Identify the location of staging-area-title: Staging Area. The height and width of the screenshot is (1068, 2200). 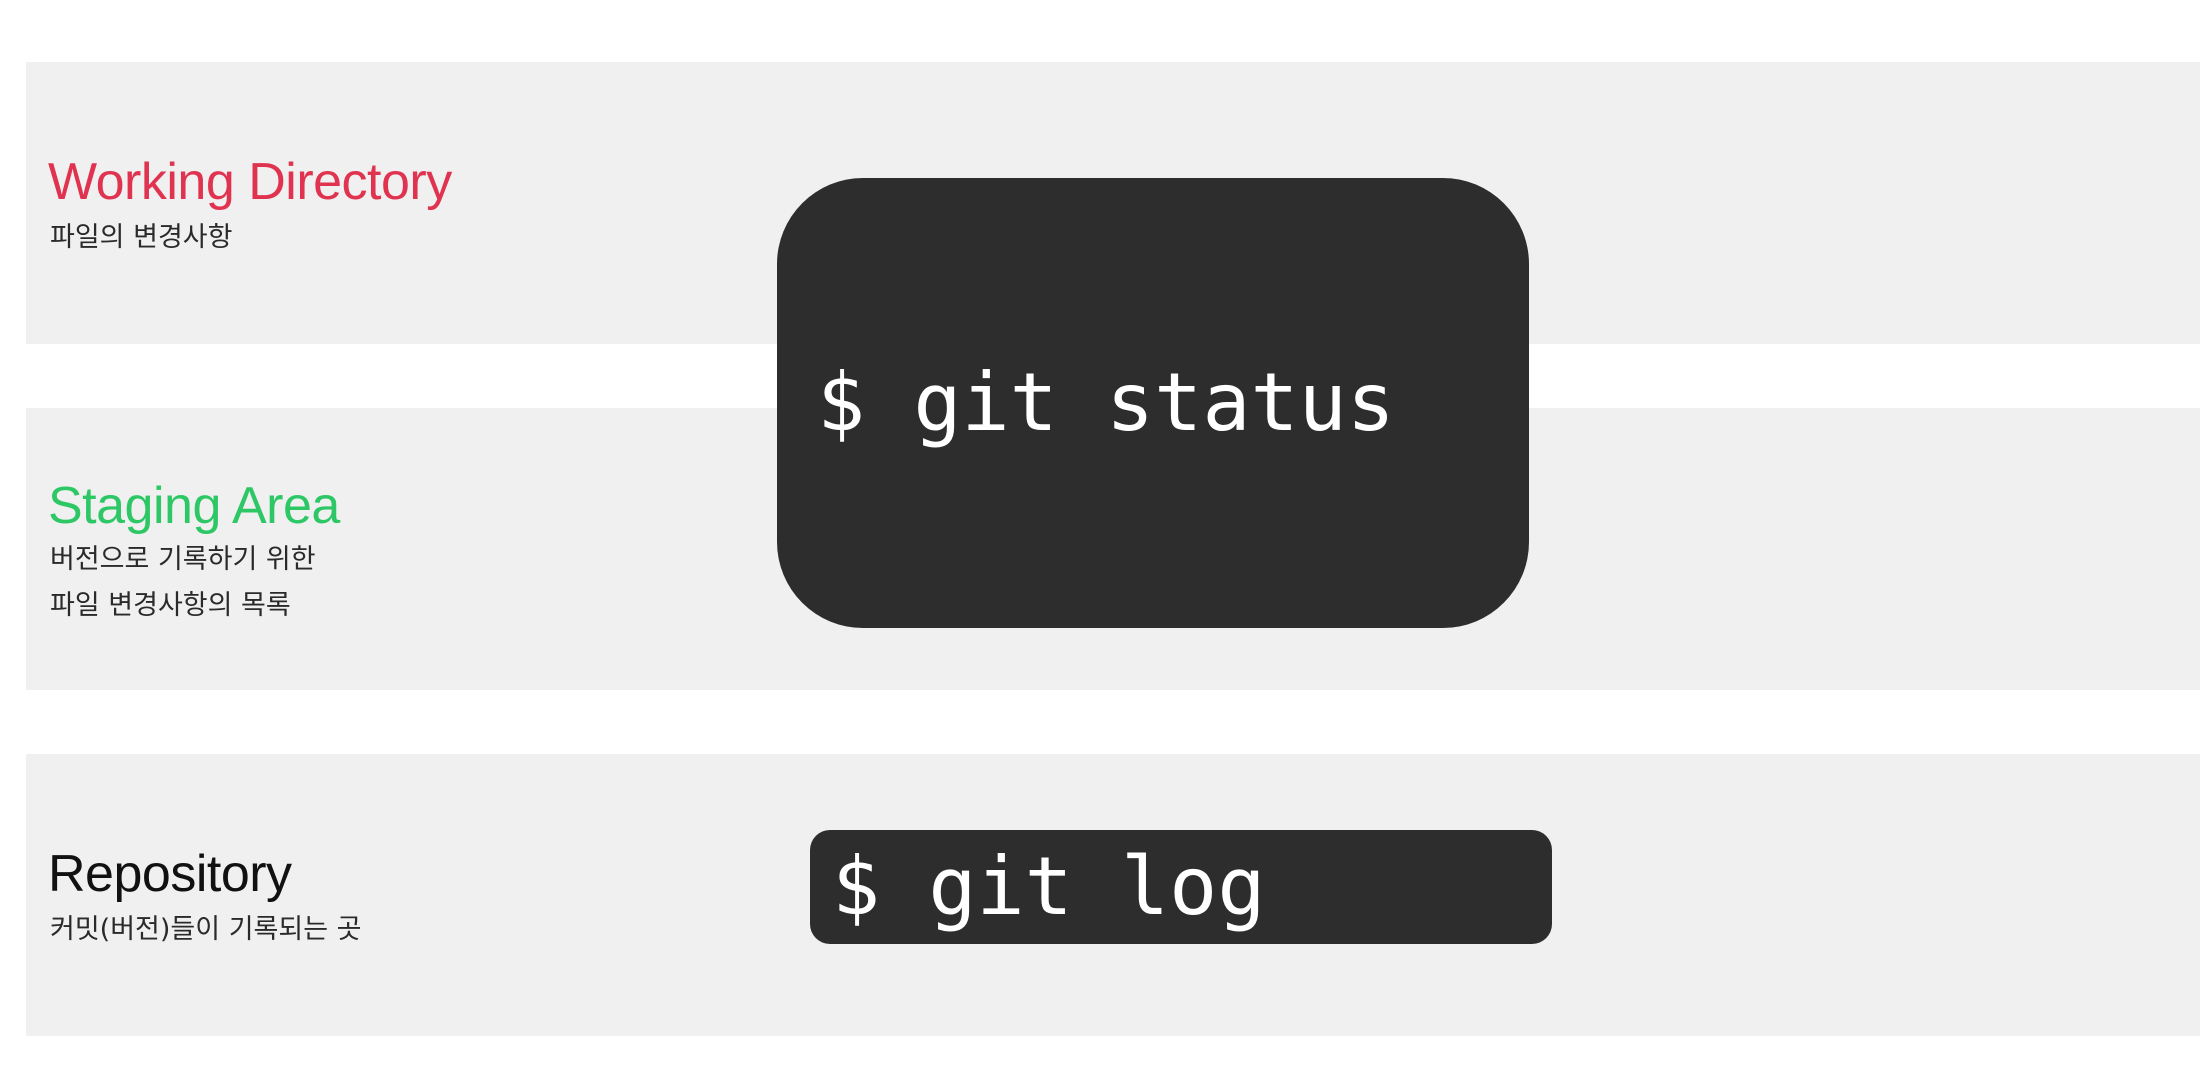
(194, 506).